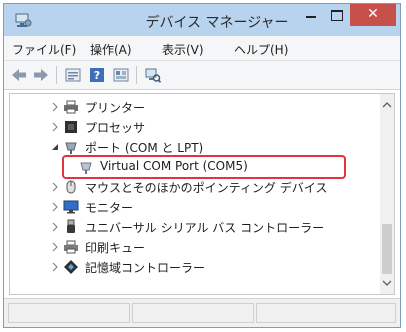 Image resolution: width=406 pixels, height=332 pixels. I want to click on properties-icon, so click(73, 75).